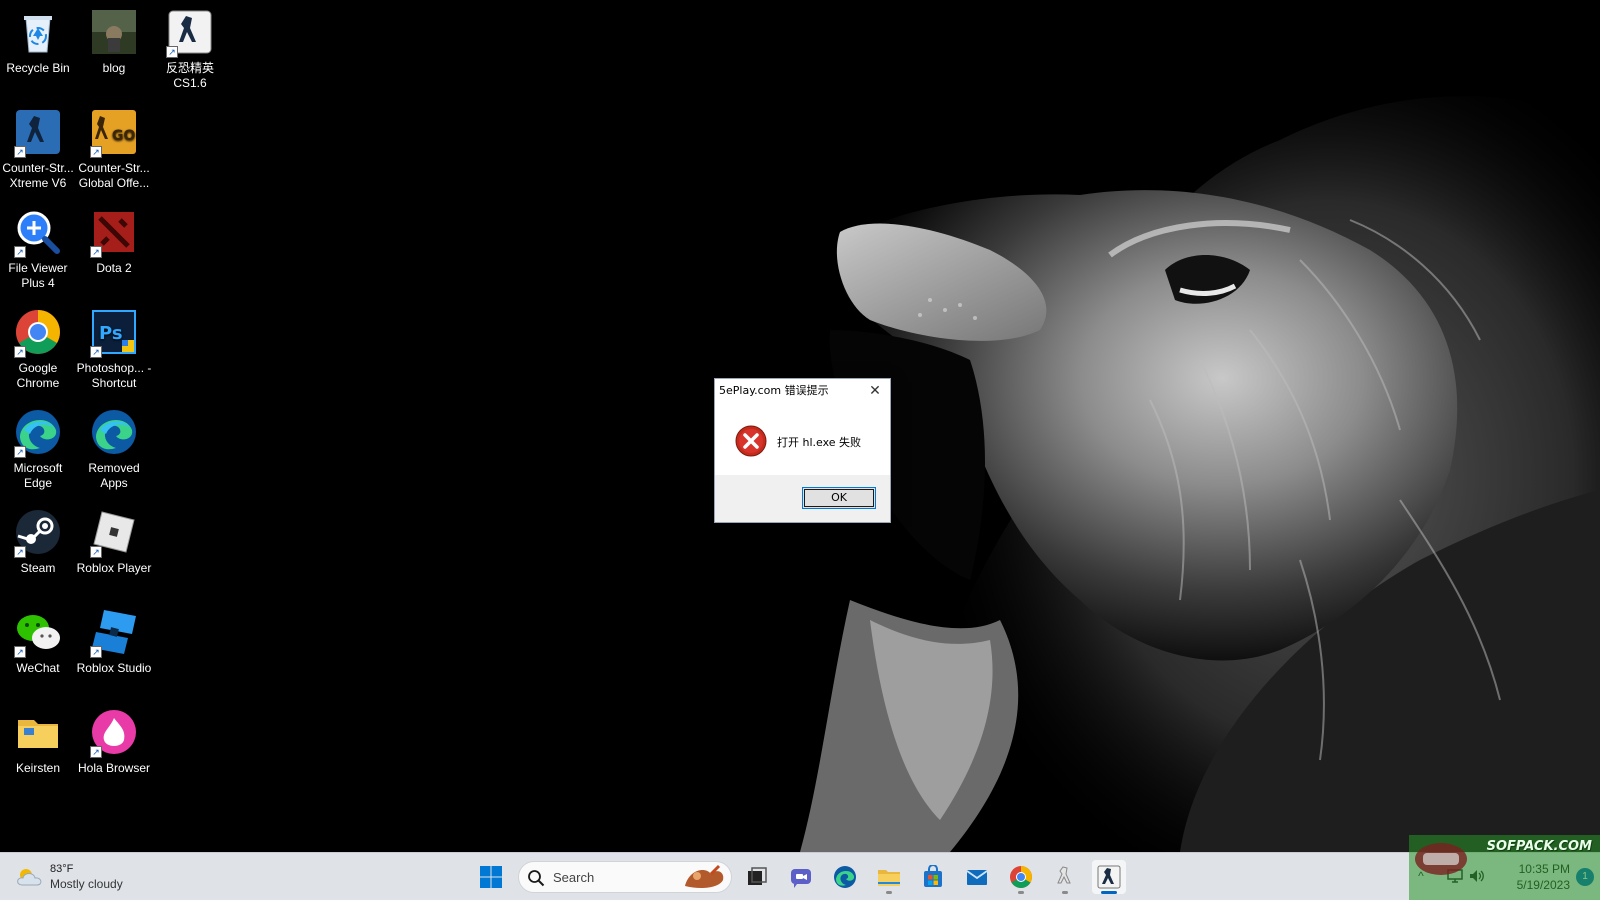 Image resolution: width=1600 pixels, height=900 pixels. I want to click on taskbar-edge, so click(845, 877).